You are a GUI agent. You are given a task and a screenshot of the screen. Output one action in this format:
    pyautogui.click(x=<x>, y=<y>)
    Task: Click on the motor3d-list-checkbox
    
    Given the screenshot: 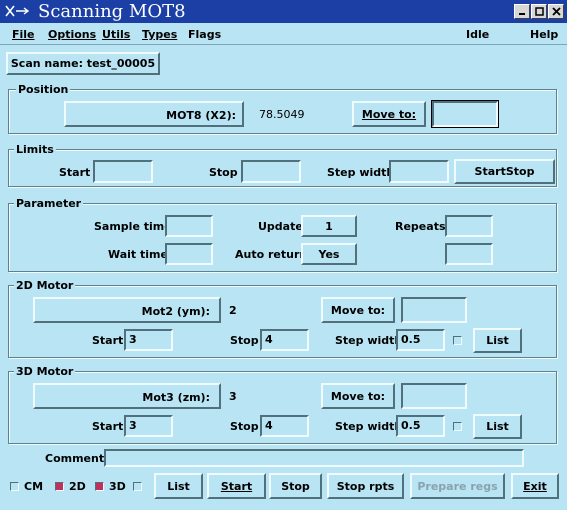 What is the action you would take?
    pyautogui.click(x=457, y=426)
    